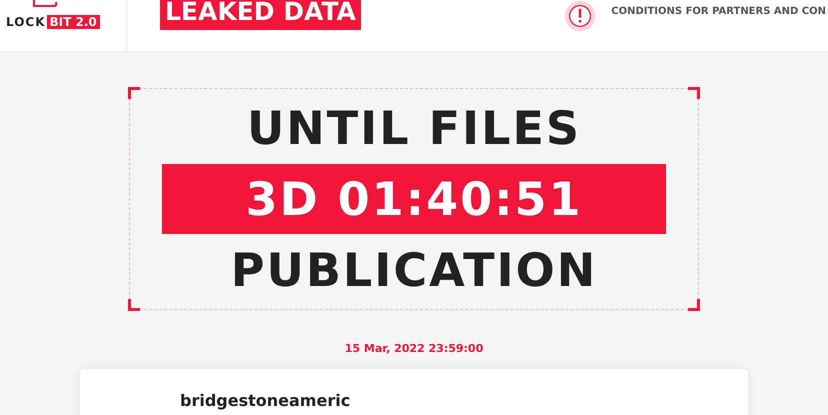 This screenshot has width=828, height=415. I want to click on countdown-heading: PUBLICATION, so click(414, 270).